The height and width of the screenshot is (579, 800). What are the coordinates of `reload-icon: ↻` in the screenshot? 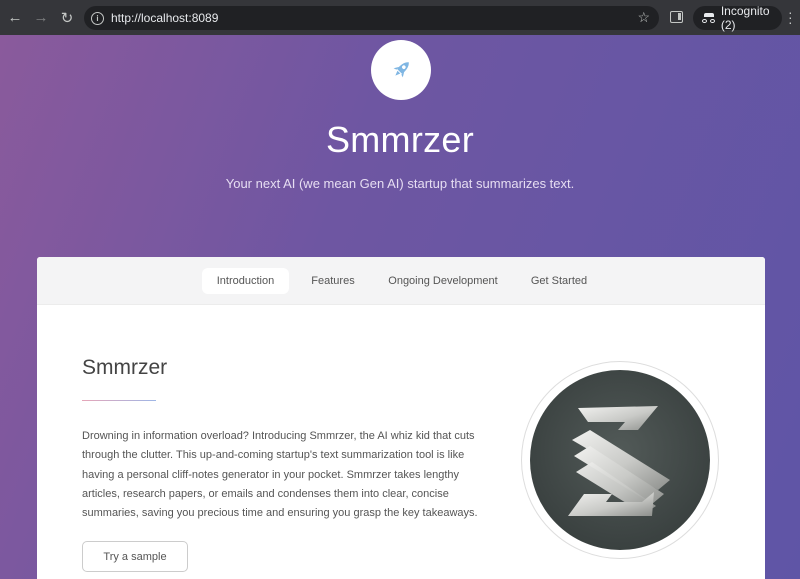 It's located at (67, 18).